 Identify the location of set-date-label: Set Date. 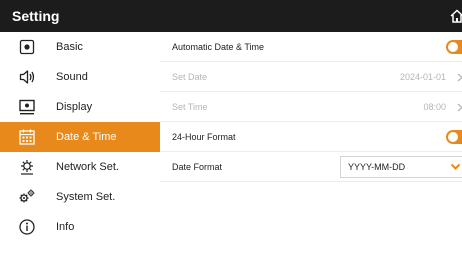
(190, 77).